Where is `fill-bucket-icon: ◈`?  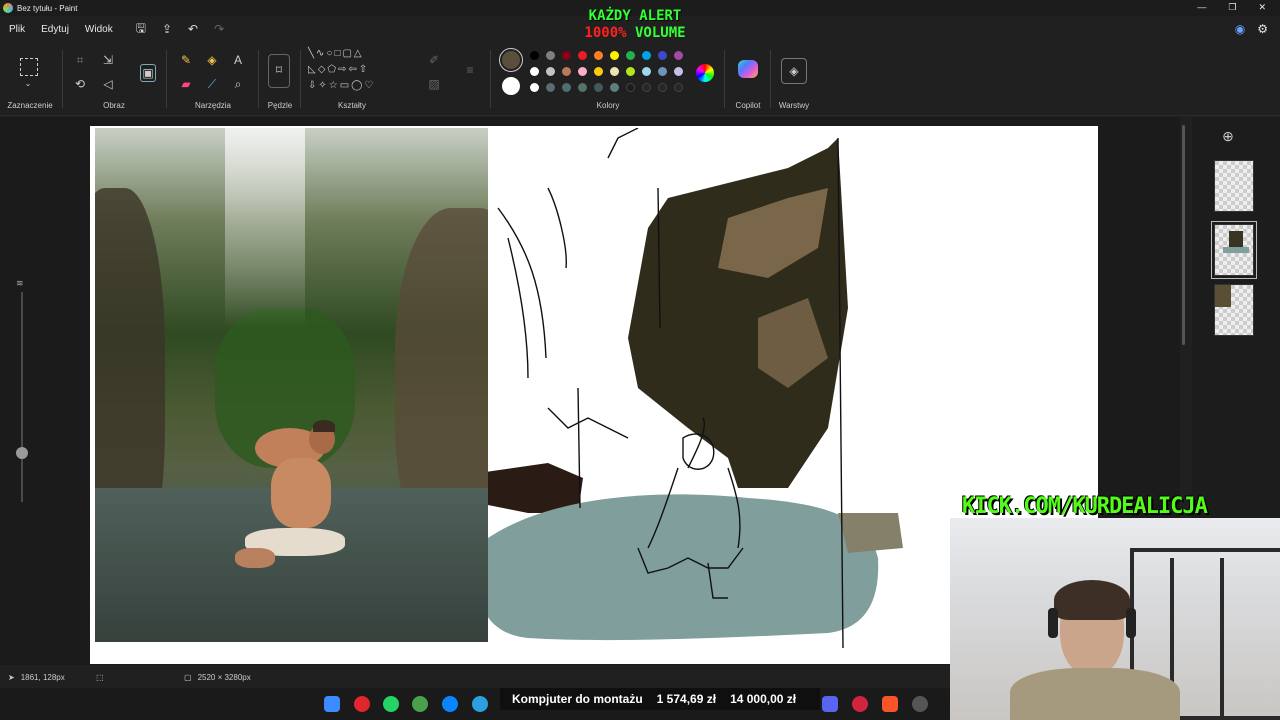
fill-bucket-icon: ◈ is located at coordinates (212, 60).